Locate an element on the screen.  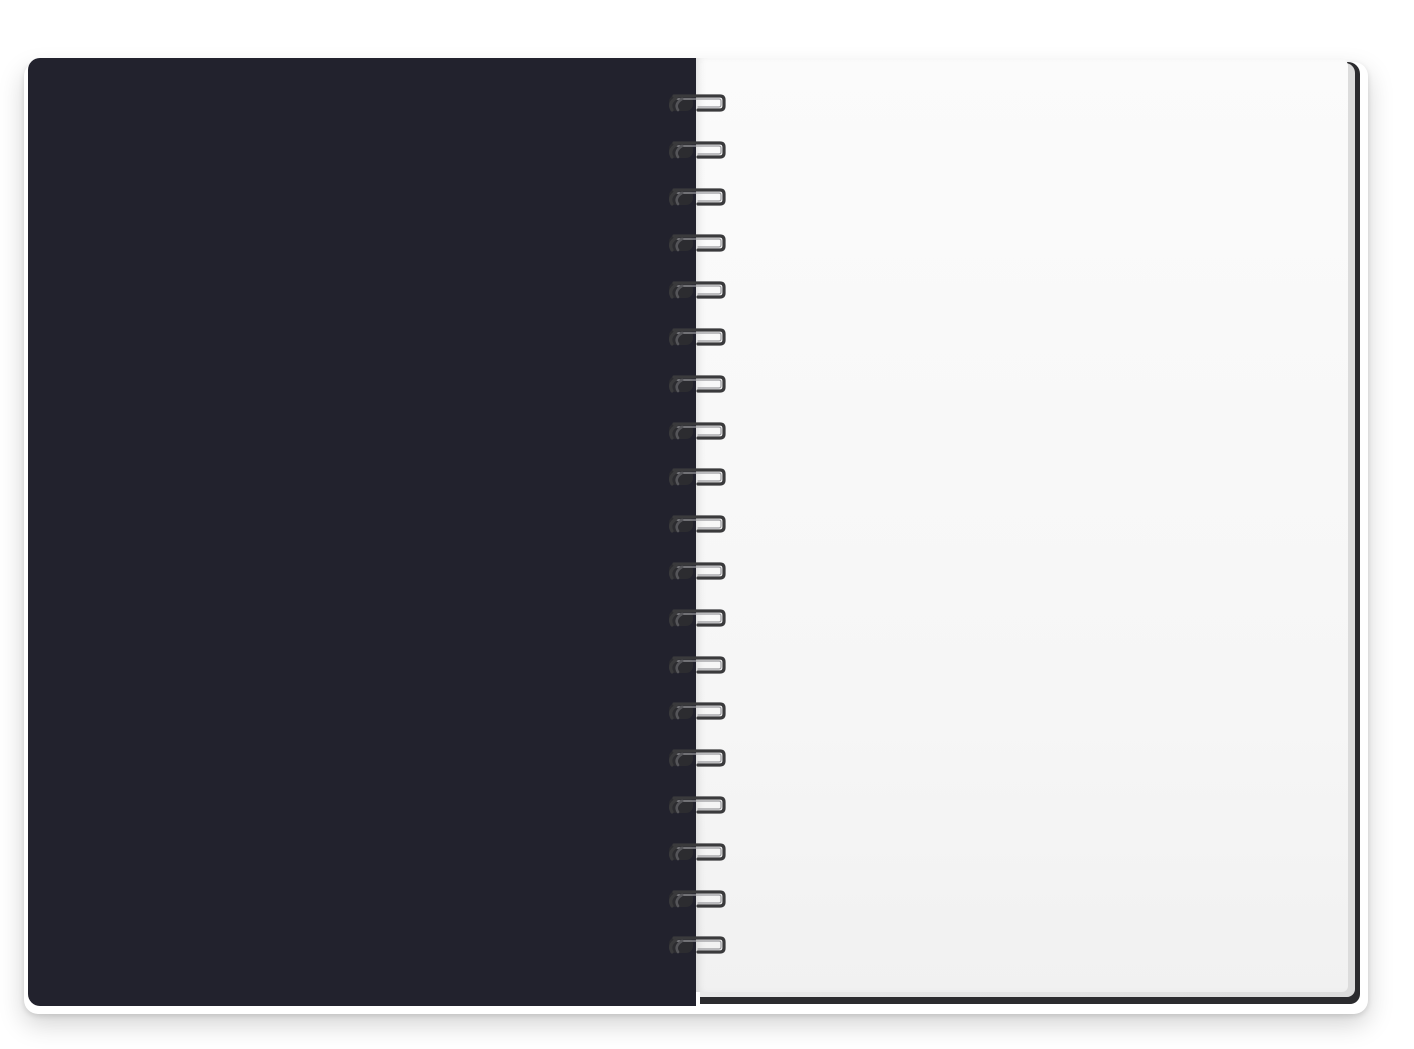
spiral-binding is located at coordinates (699, 530).